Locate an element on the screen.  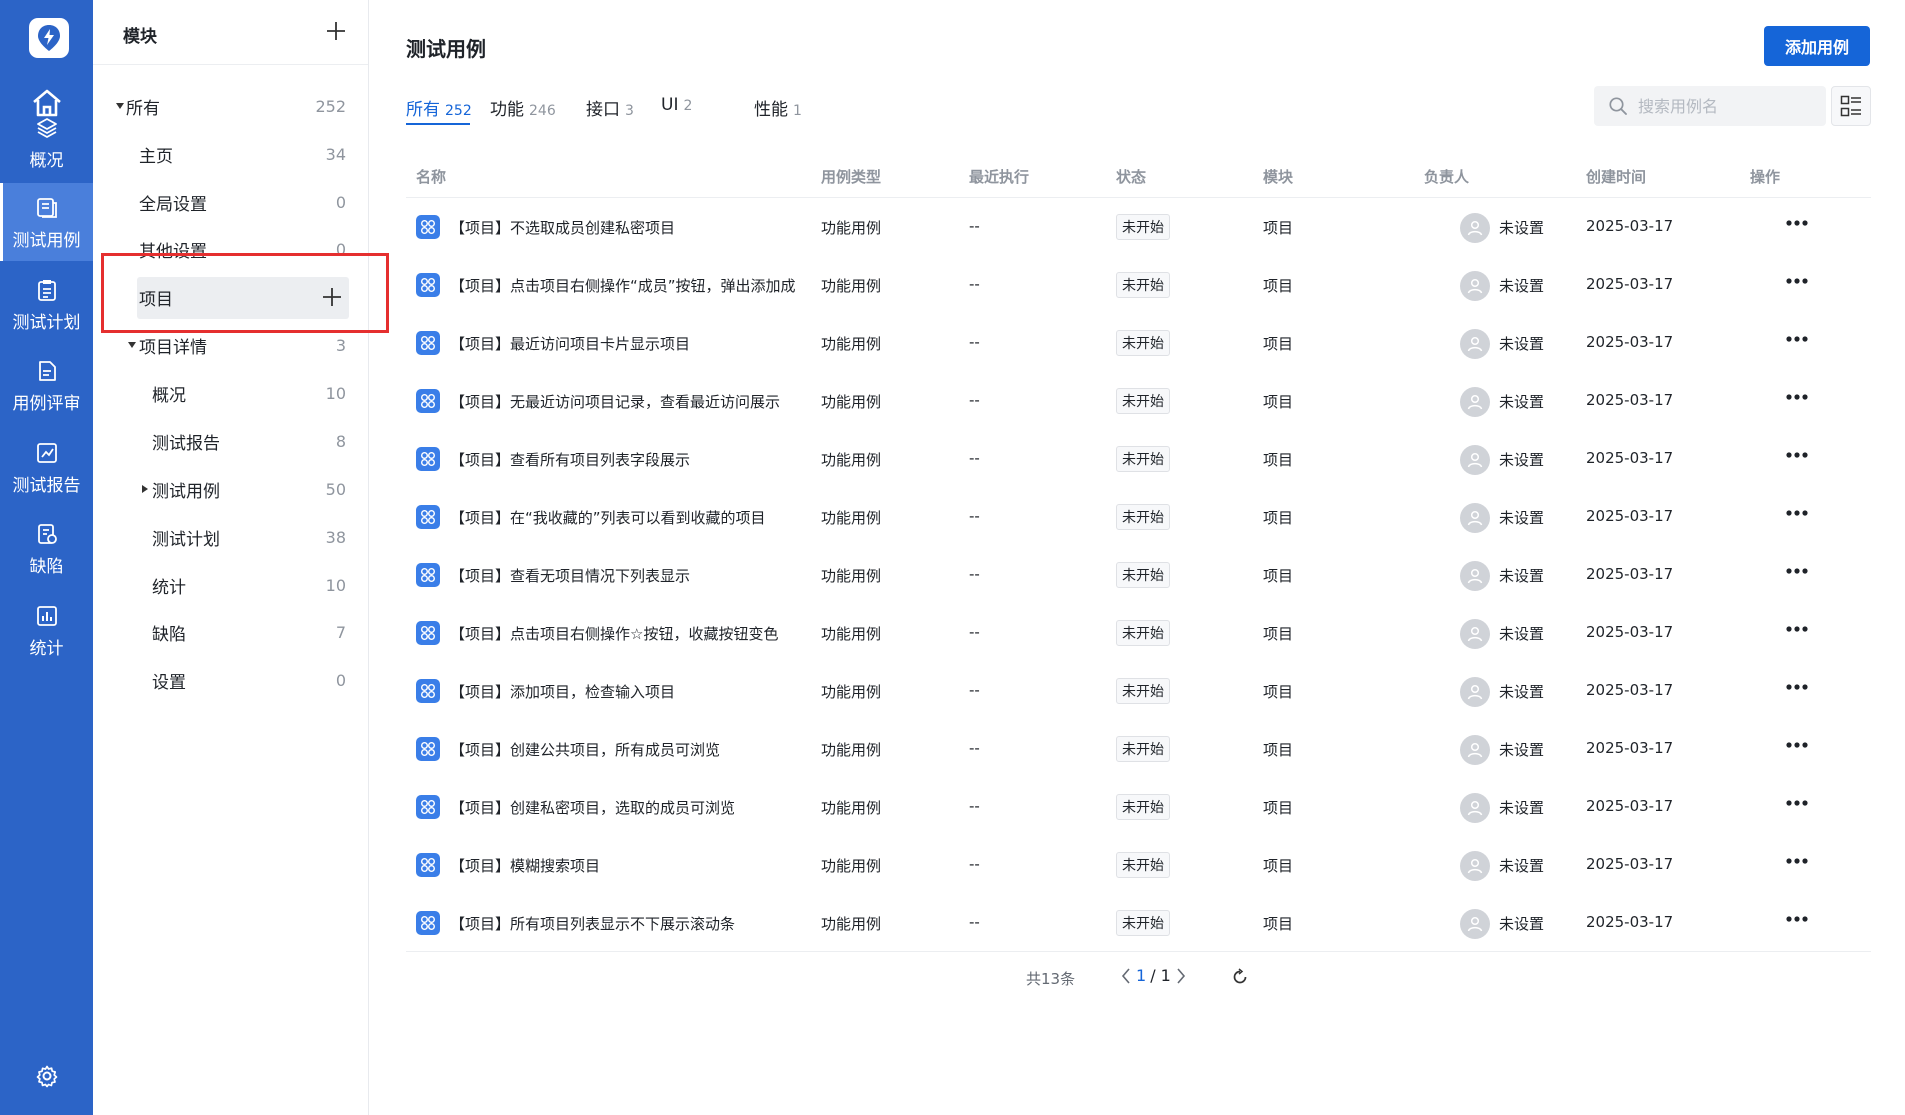
tree-item: 全局设置 0 is located at coordinates (230, 202).